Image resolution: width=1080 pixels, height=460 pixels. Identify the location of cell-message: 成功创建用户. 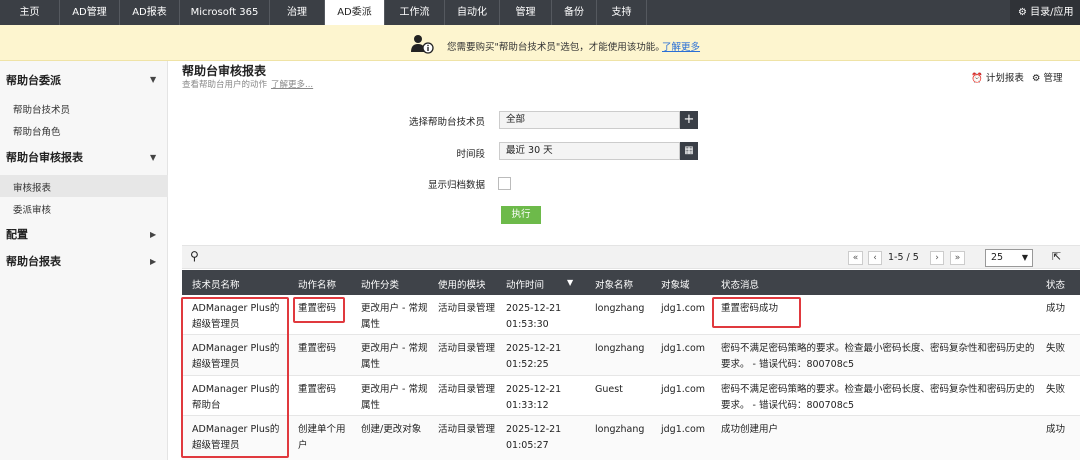
(750, 429).